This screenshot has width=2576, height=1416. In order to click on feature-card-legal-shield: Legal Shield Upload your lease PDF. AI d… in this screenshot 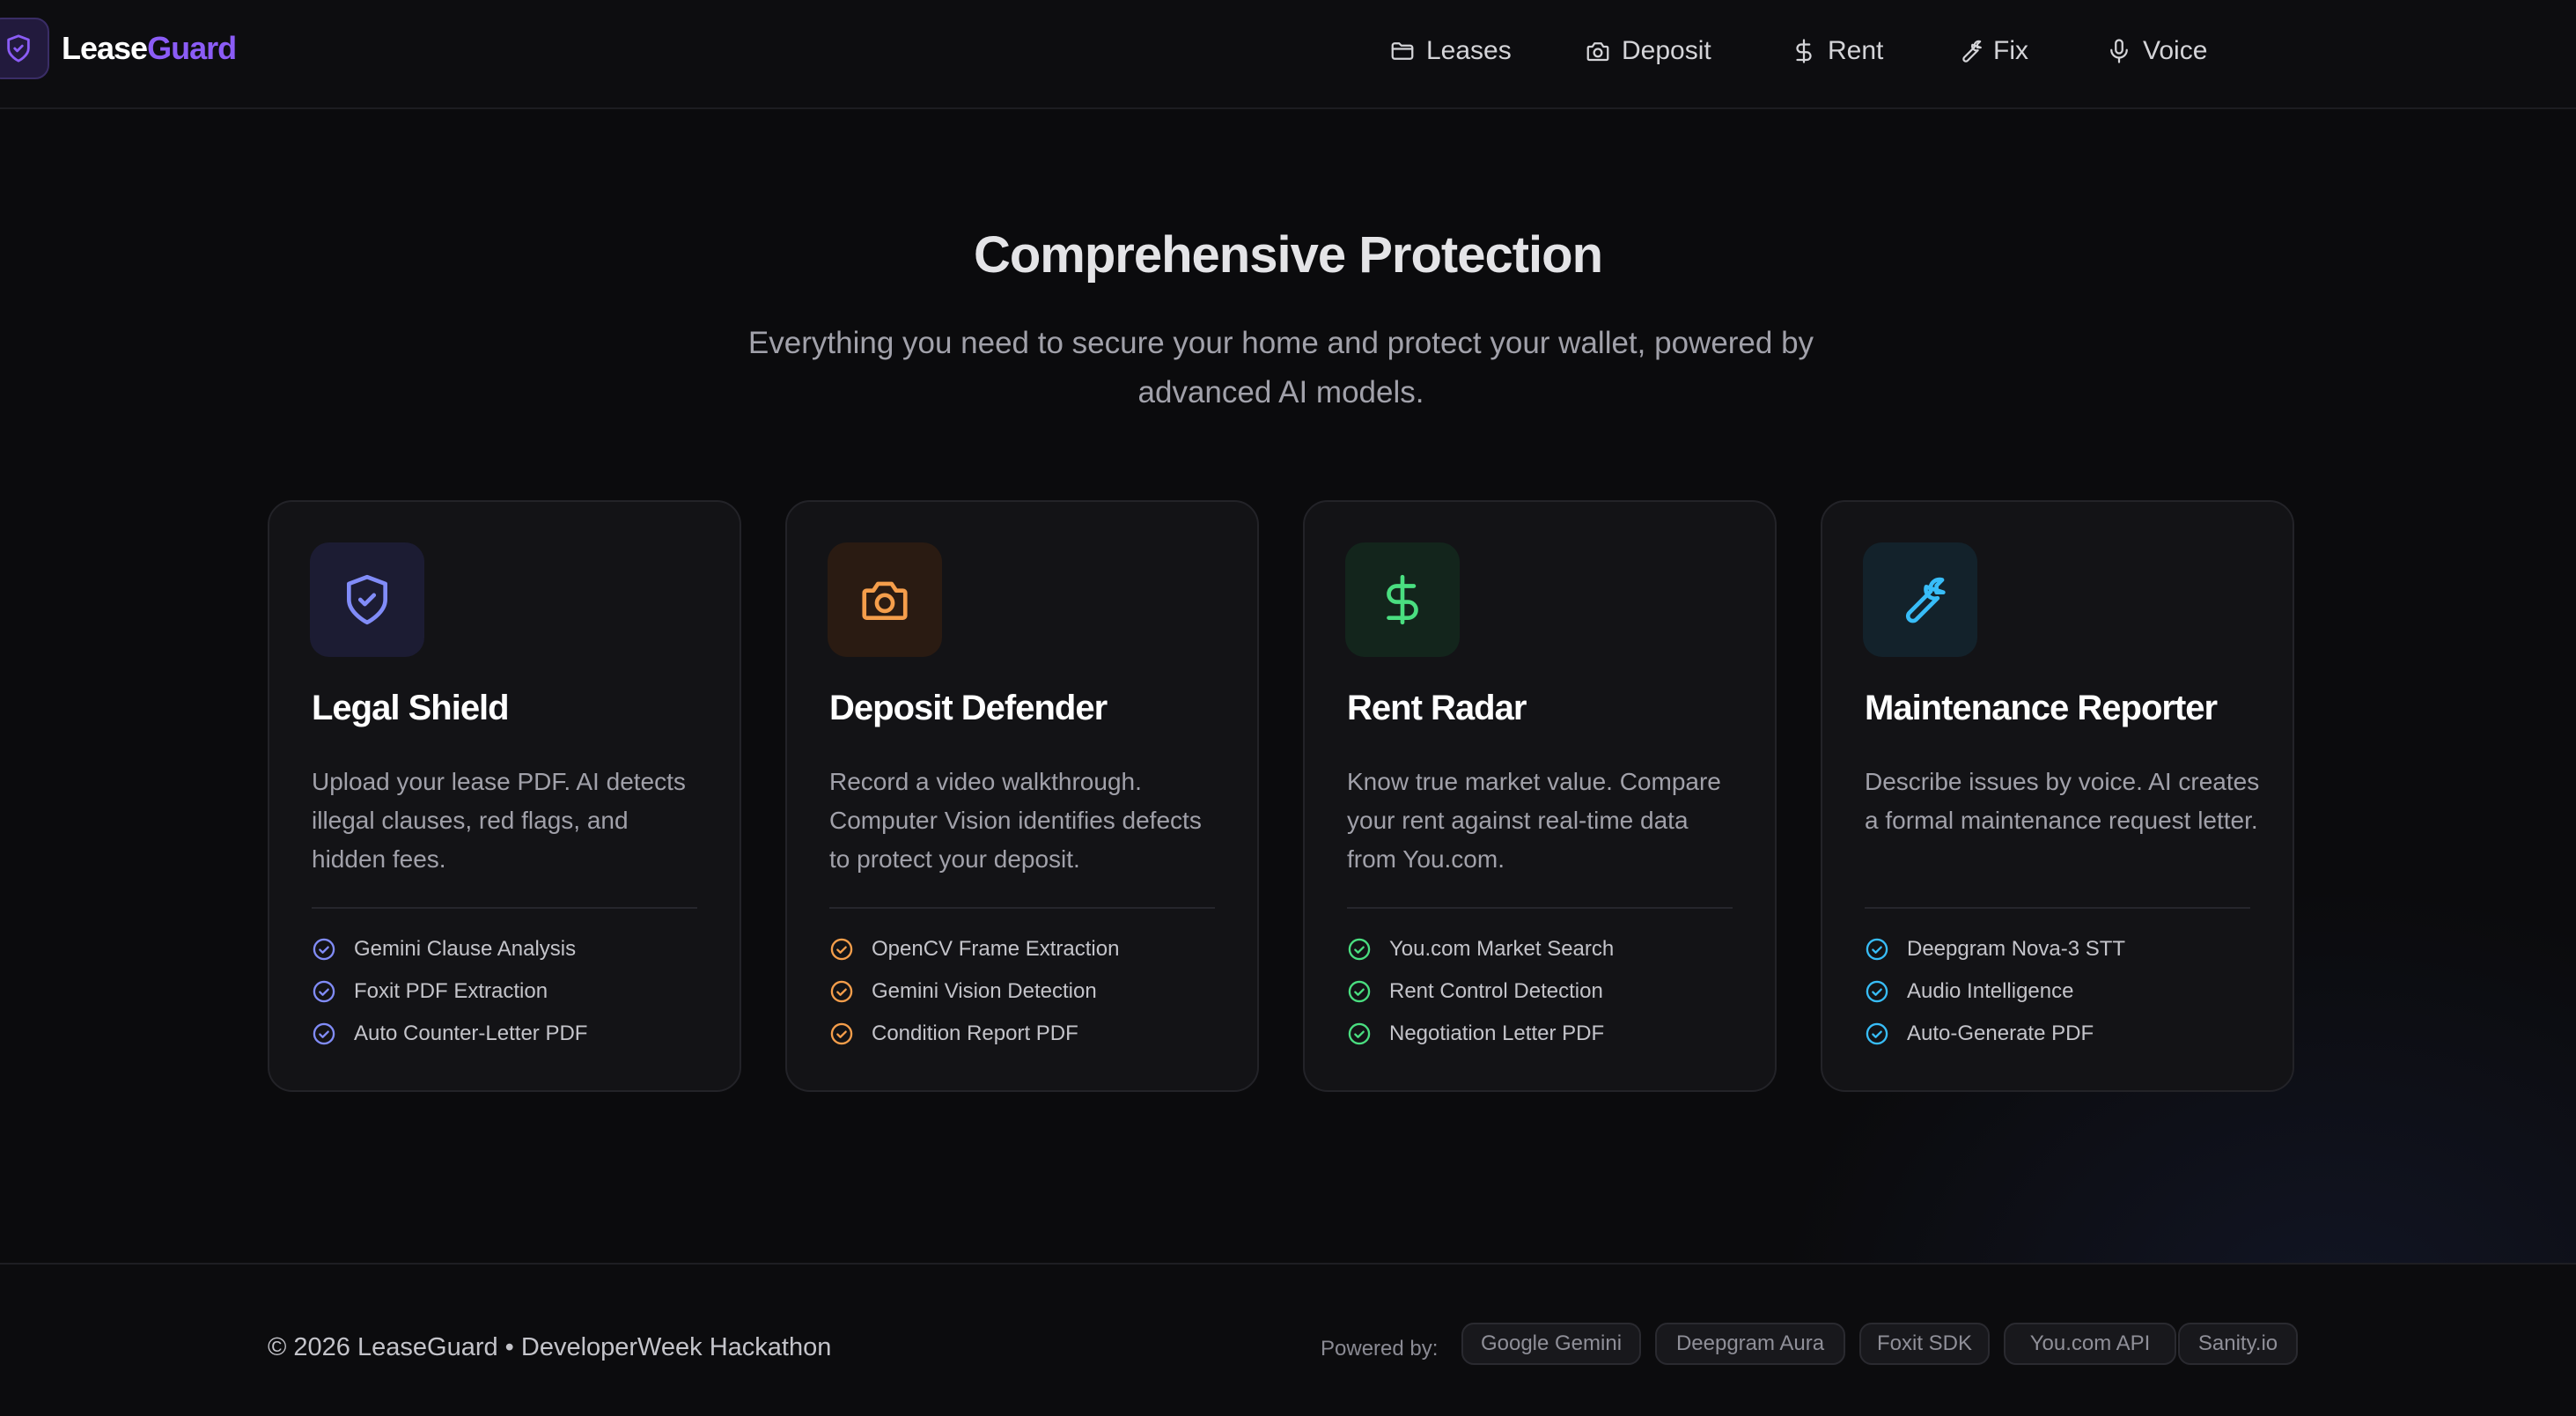, I will do `click(505, 796)`.